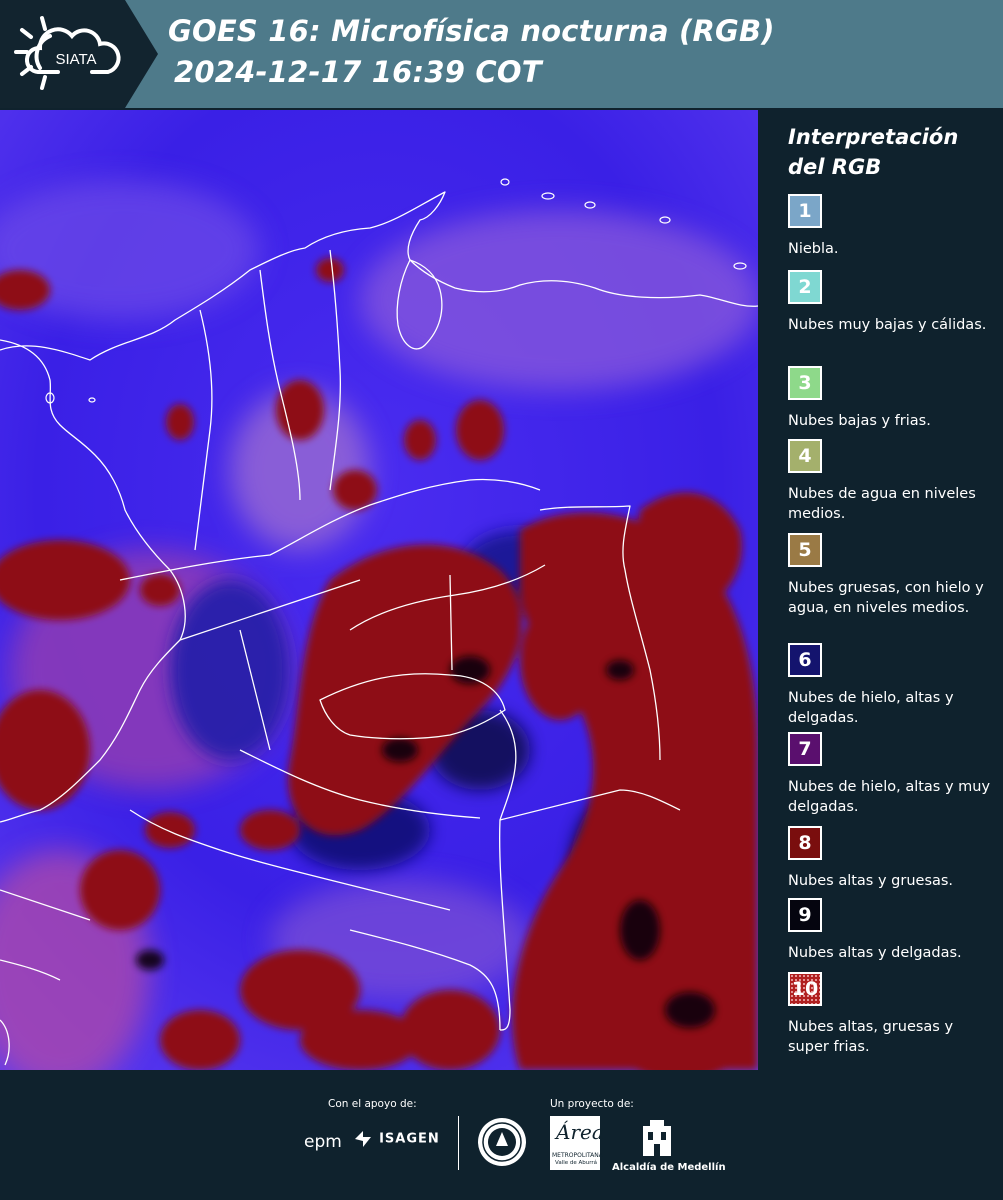  I want to click on legend-label: Nubes altas y gruesas., so click(871, 881).